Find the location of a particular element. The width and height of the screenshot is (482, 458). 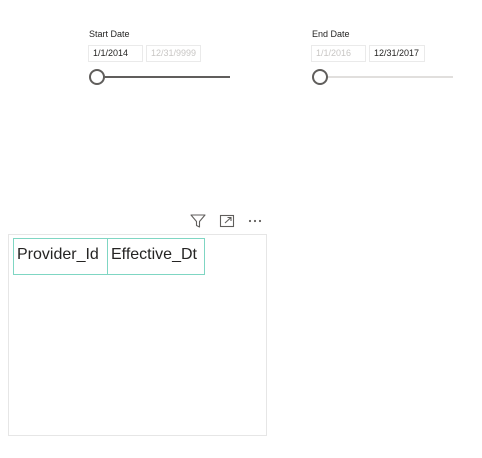

filter-icon is located at coordinates (198, 221).